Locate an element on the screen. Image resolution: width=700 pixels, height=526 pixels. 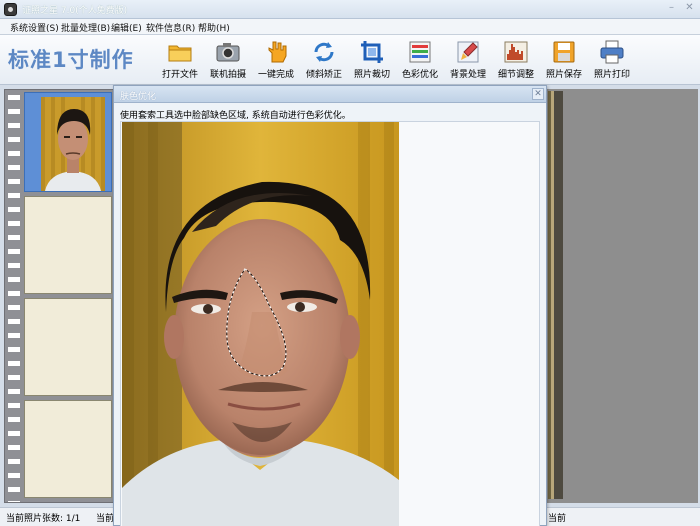
current-status: 当前 is located at coordinates (105, 519).